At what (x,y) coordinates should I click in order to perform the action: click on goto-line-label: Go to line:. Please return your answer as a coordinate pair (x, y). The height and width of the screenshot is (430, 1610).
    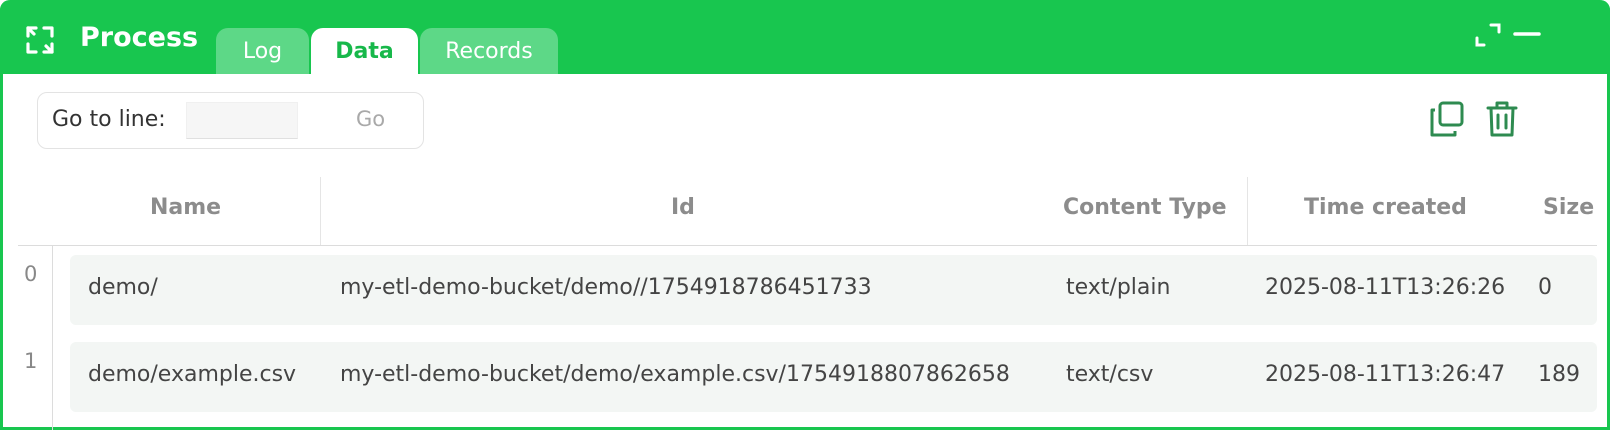
    Looking at the image, I should click on (109, 119).